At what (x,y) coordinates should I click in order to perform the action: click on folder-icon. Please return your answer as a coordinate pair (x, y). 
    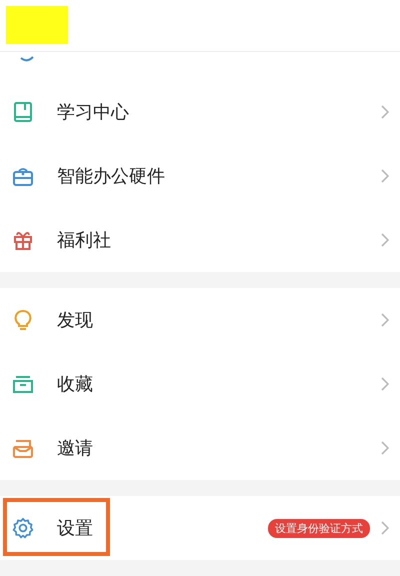
    Looking at the image, I should click on (23, 384).